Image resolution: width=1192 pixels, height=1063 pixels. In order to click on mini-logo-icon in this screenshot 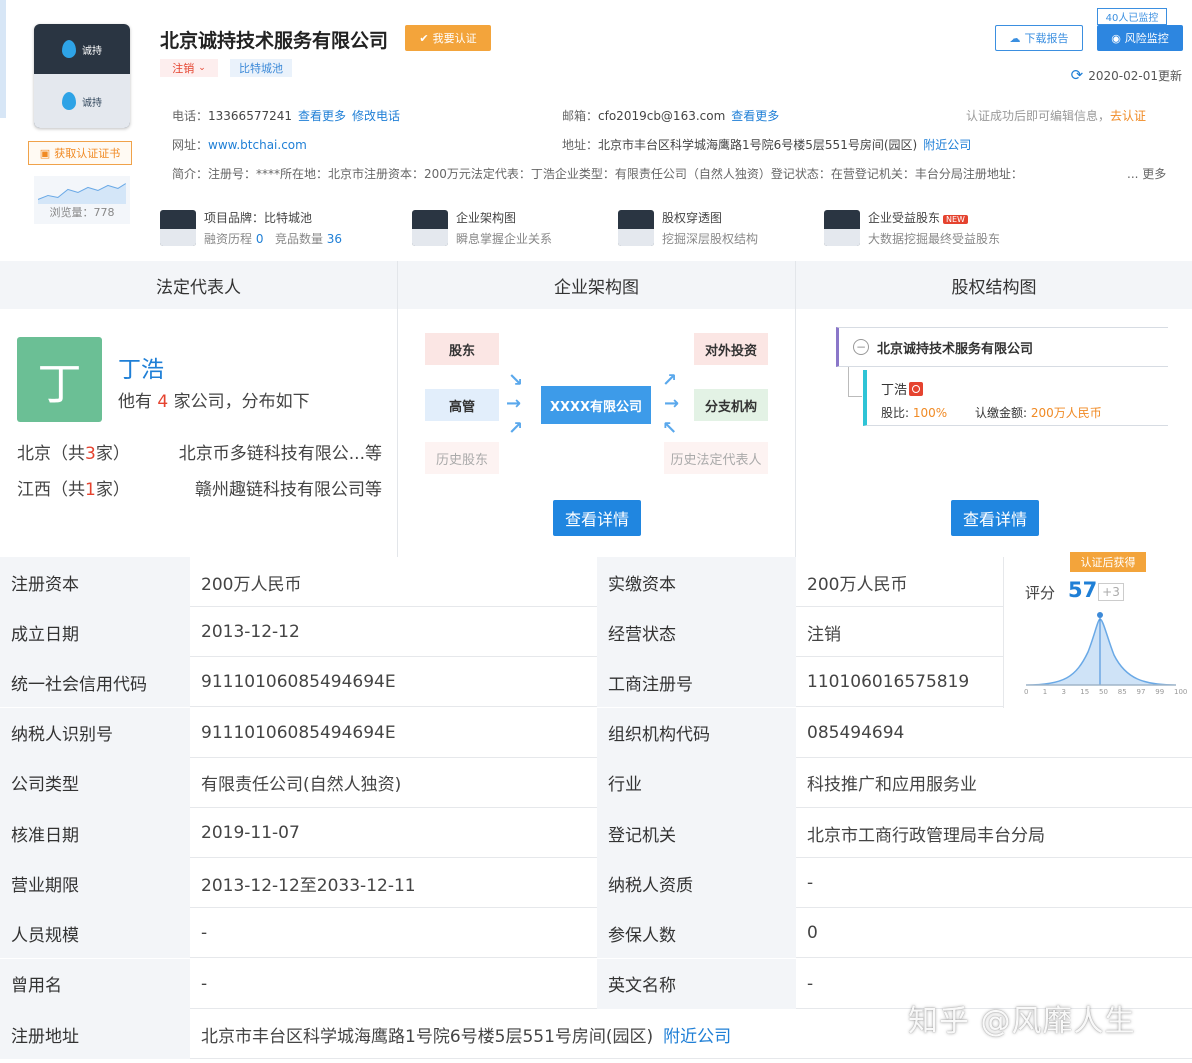, I will do `click(430, 228)`.